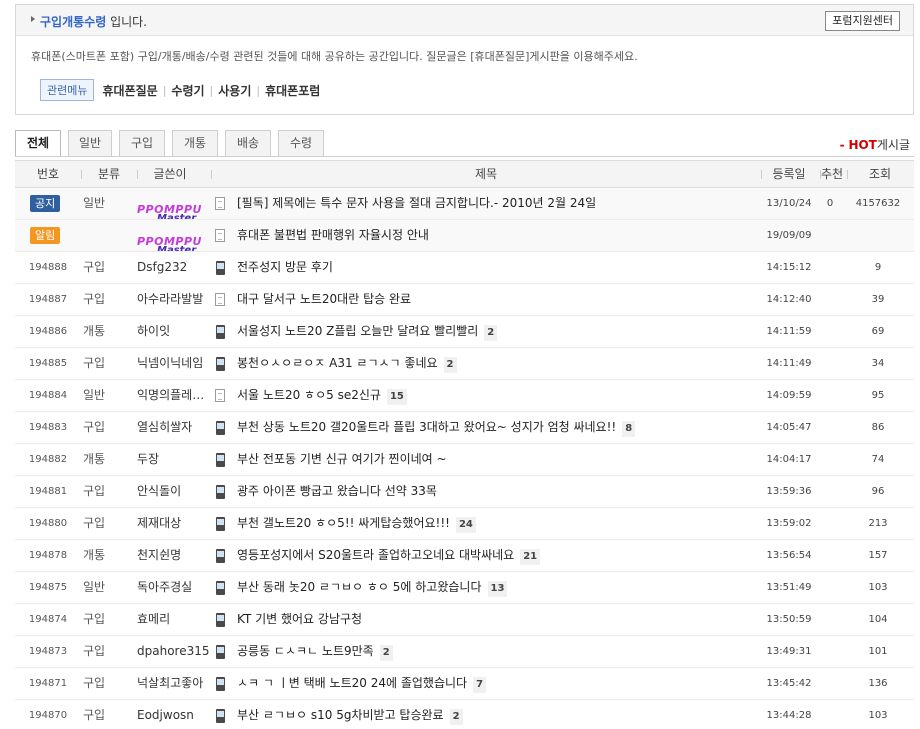 The width and height of the screenshot is (920, 729). What do you see at coordinates (175, 363) in the screenshot?
I see `post-author: 닉넴이닉네임` at bounding box center [175, 363].